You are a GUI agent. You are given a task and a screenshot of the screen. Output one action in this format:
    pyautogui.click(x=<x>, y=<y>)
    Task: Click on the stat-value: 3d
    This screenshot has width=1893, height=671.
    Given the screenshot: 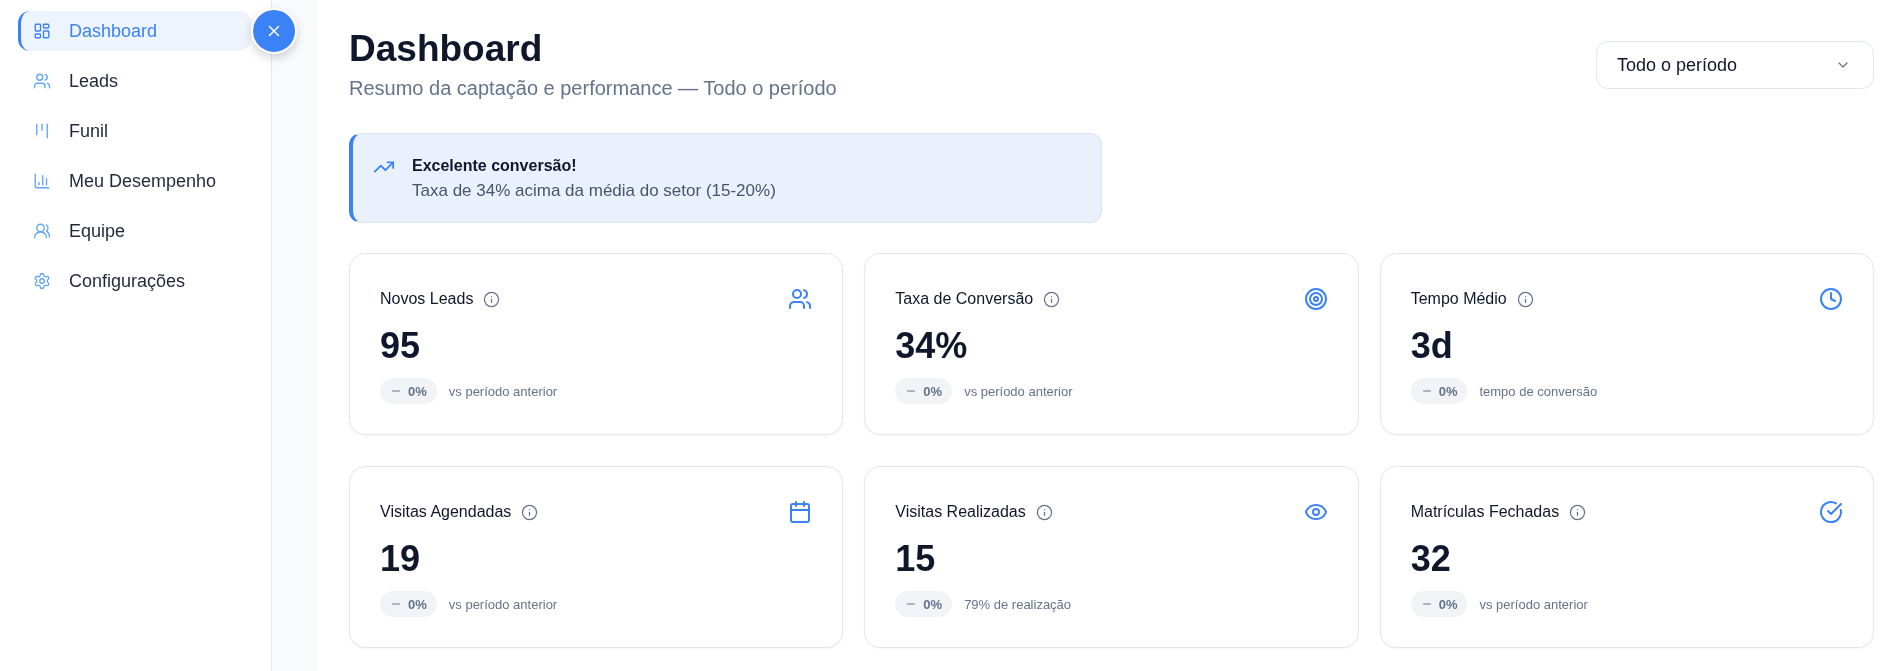 What is the action you would take?
    pyautogui.click(x=1431, y=346)
    